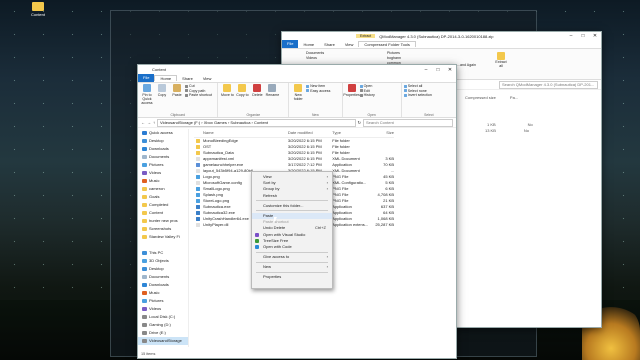 This screenshot has height=360, width=640. Describe the element at coordinates (177, 94) in the screenshot. I see `paste-button: Paste` at that location.